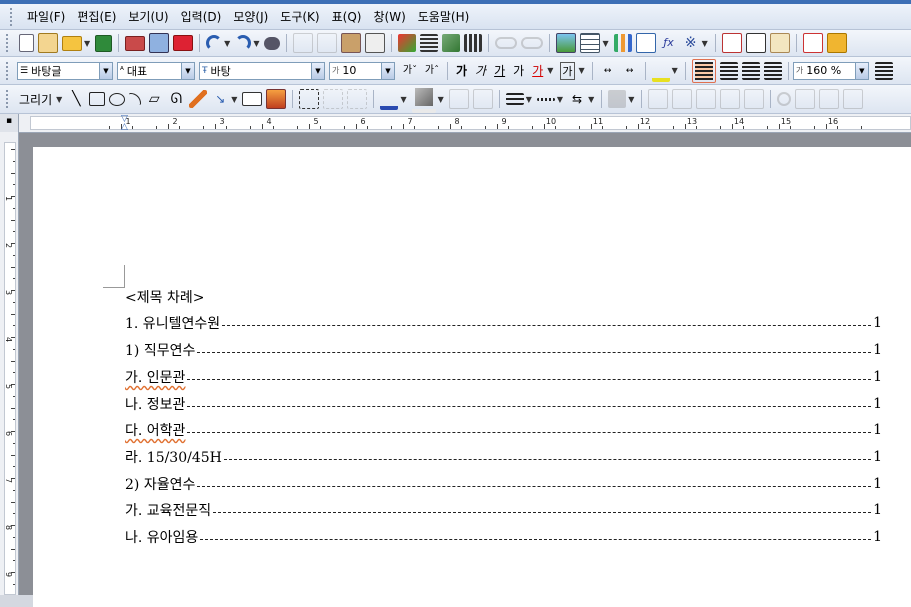  Describe the element at coordinates (537, 70) in the screenshot. I see `font-color-button: 가` at that location.